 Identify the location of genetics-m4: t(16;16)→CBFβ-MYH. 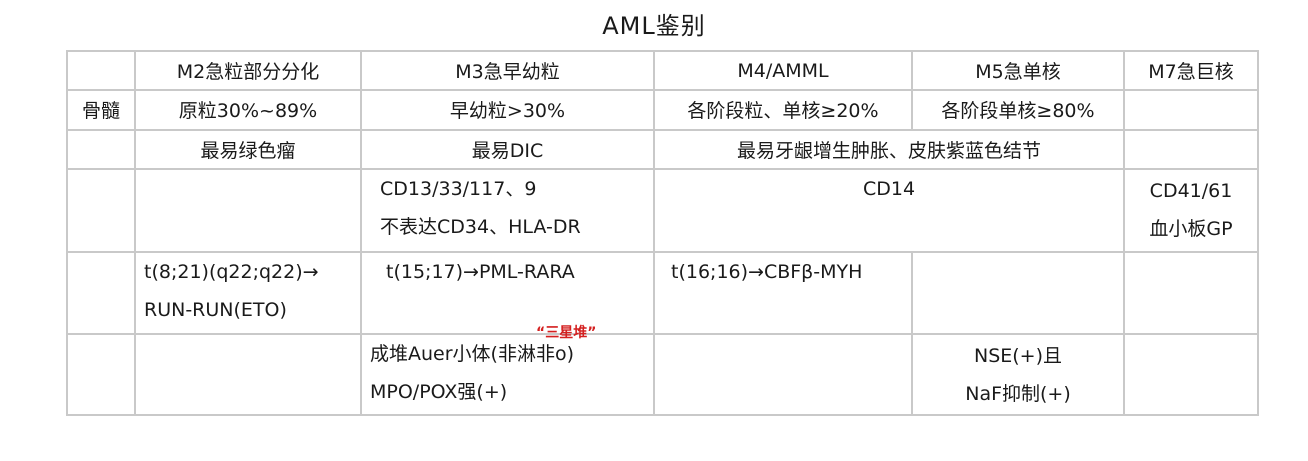
(783, 293).